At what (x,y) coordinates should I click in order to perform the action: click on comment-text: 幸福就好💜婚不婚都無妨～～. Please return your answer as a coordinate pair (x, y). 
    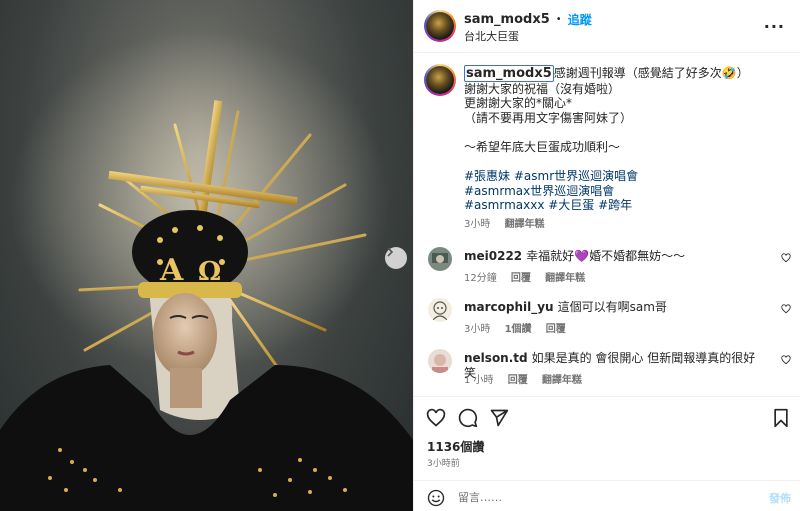
    Looking at the image, I should click on (606, 256).